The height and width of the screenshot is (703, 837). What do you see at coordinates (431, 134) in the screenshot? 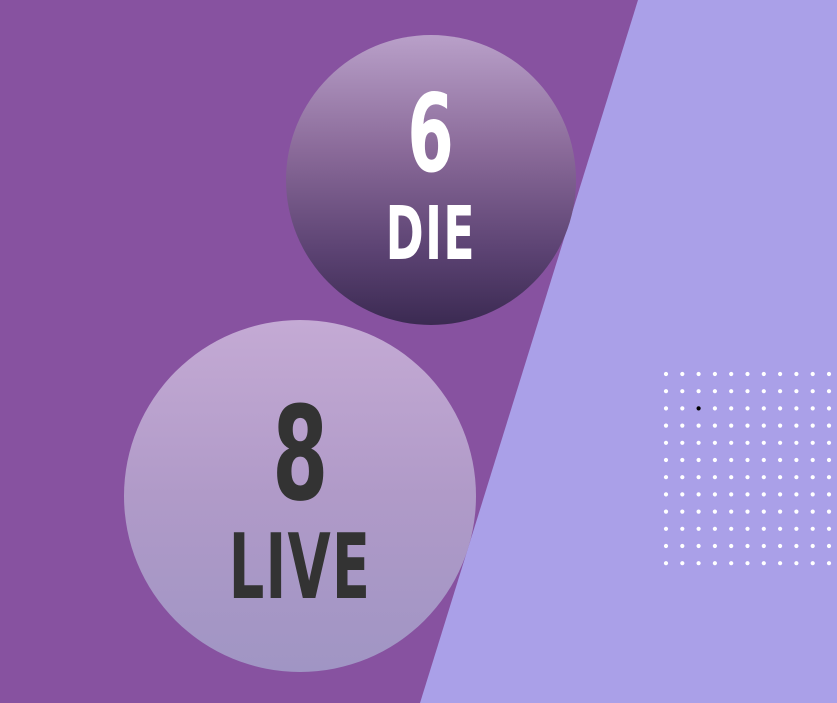
I see `die-count: 6` at bounding box center [431, 134].